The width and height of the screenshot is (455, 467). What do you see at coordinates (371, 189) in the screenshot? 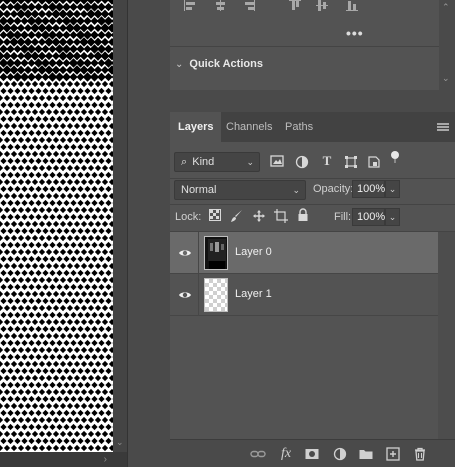
I see `opacity-value: 100%` at bounding box center [371, 189].